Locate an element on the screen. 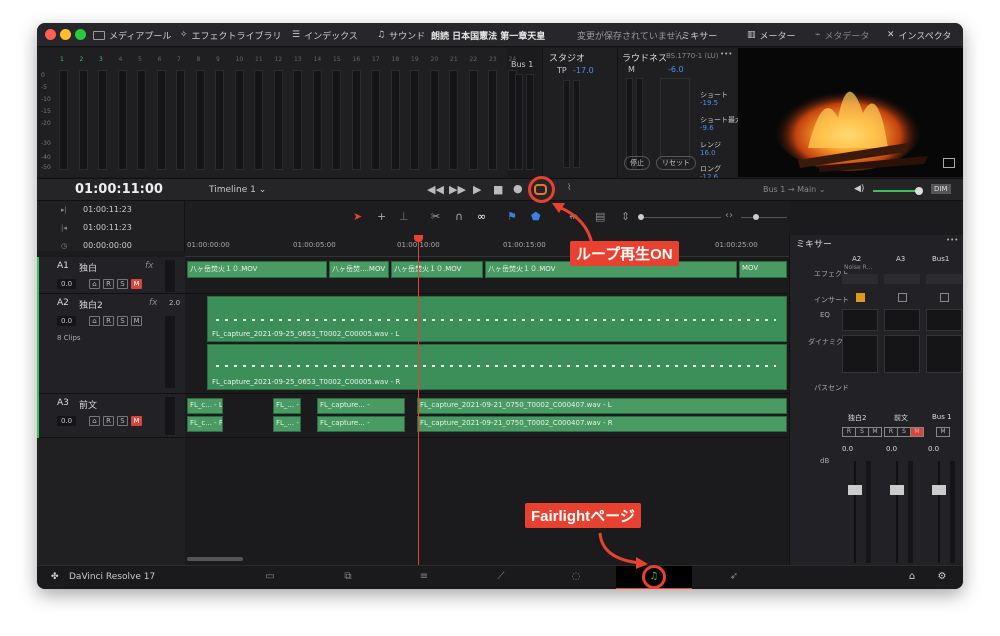 This screenshot has height=636, width=1000. volume-slider-knob is located at coordinates (919, 191).